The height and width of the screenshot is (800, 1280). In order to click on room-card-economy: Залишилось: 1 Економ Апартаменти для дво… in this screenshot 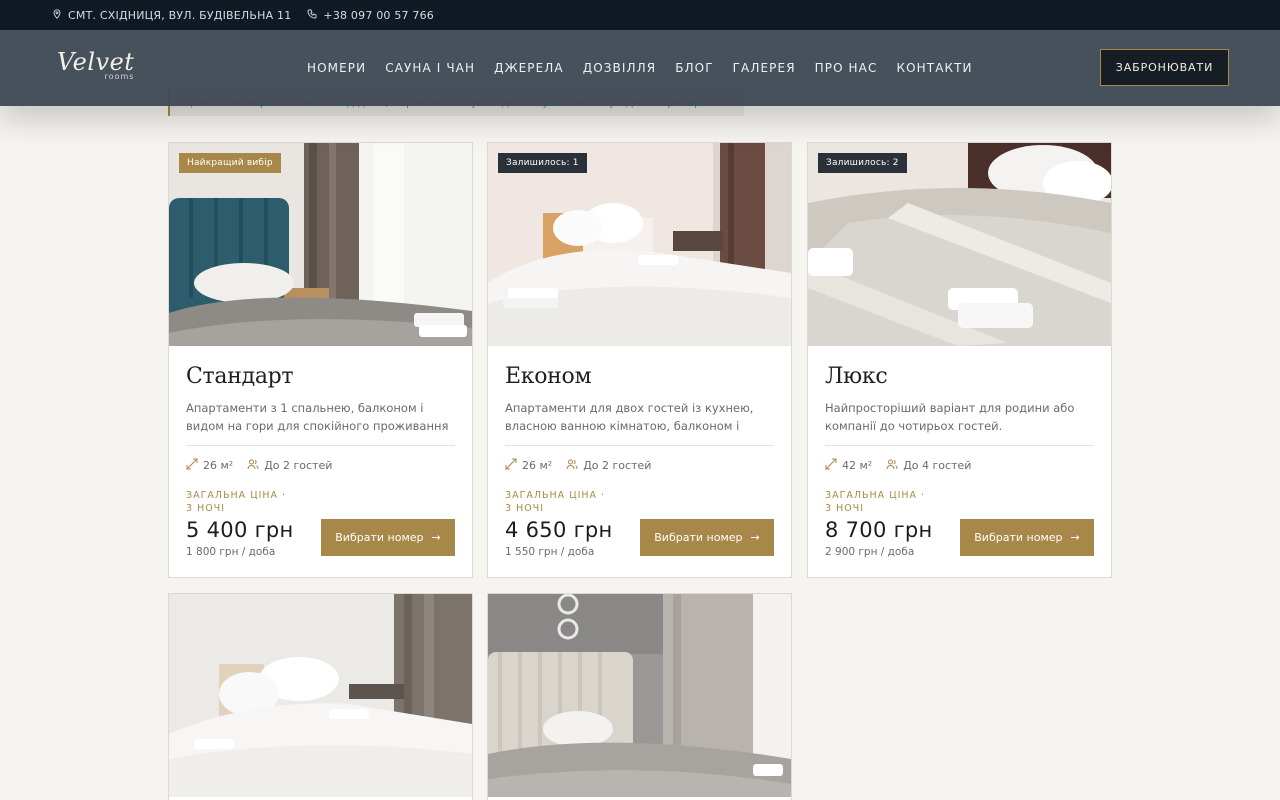, I will do `click(639, 360)`.